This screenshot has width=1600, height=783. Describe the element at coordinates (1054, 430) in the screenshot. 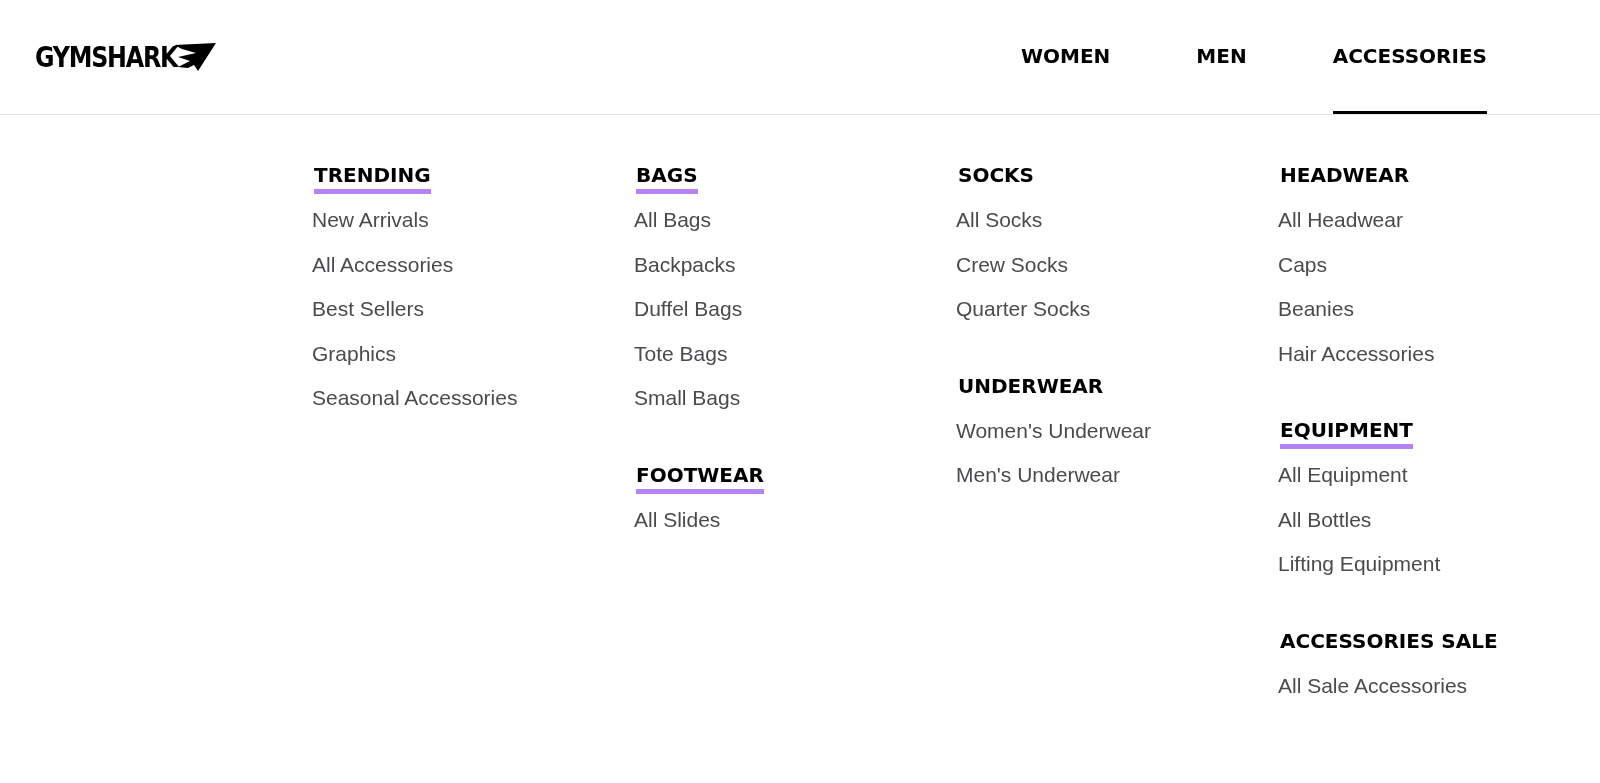

I see `menu-link: Women's Underwear` at that location.